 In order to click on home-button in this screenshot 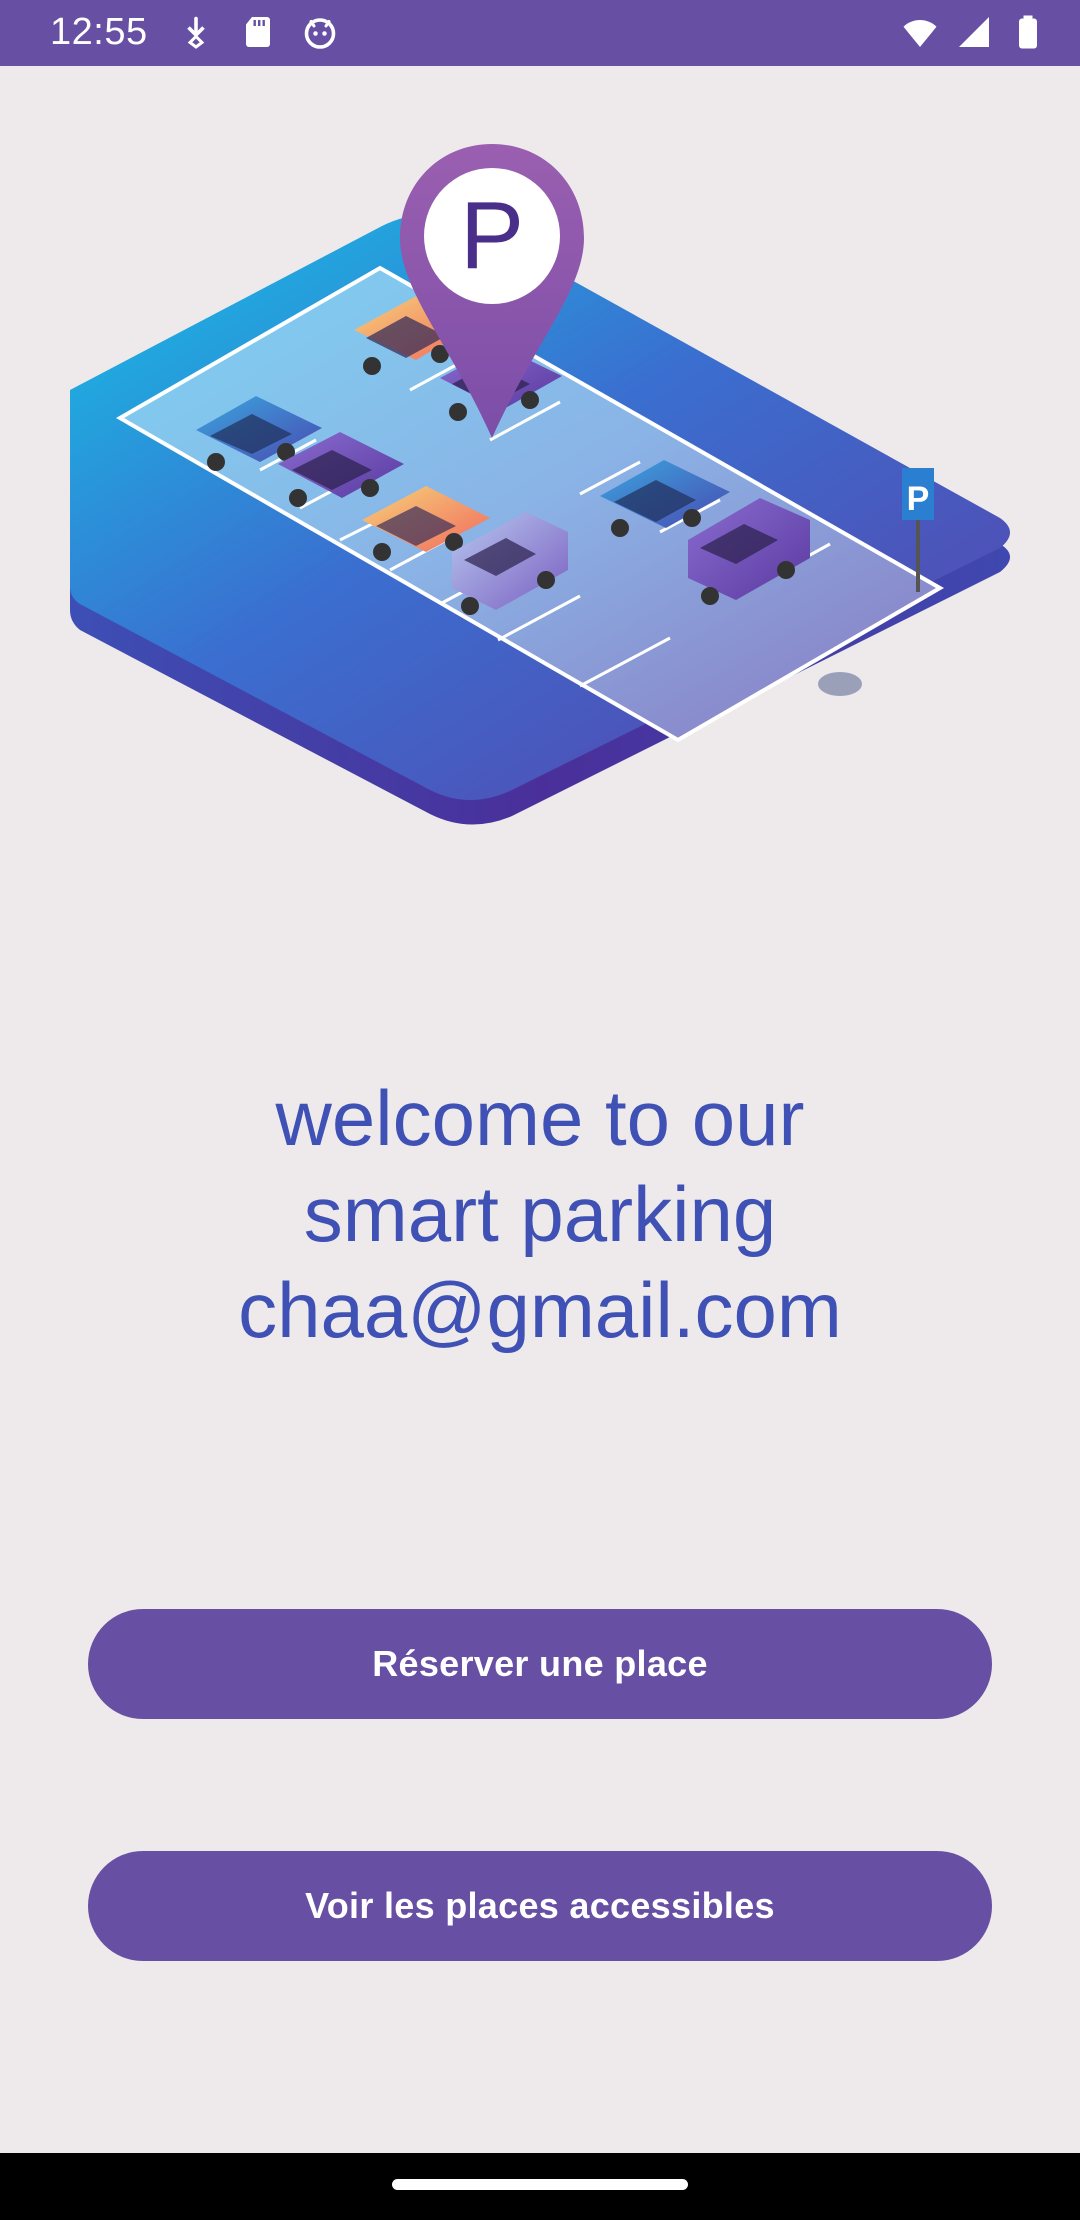, I will do `click(840, 684)`.